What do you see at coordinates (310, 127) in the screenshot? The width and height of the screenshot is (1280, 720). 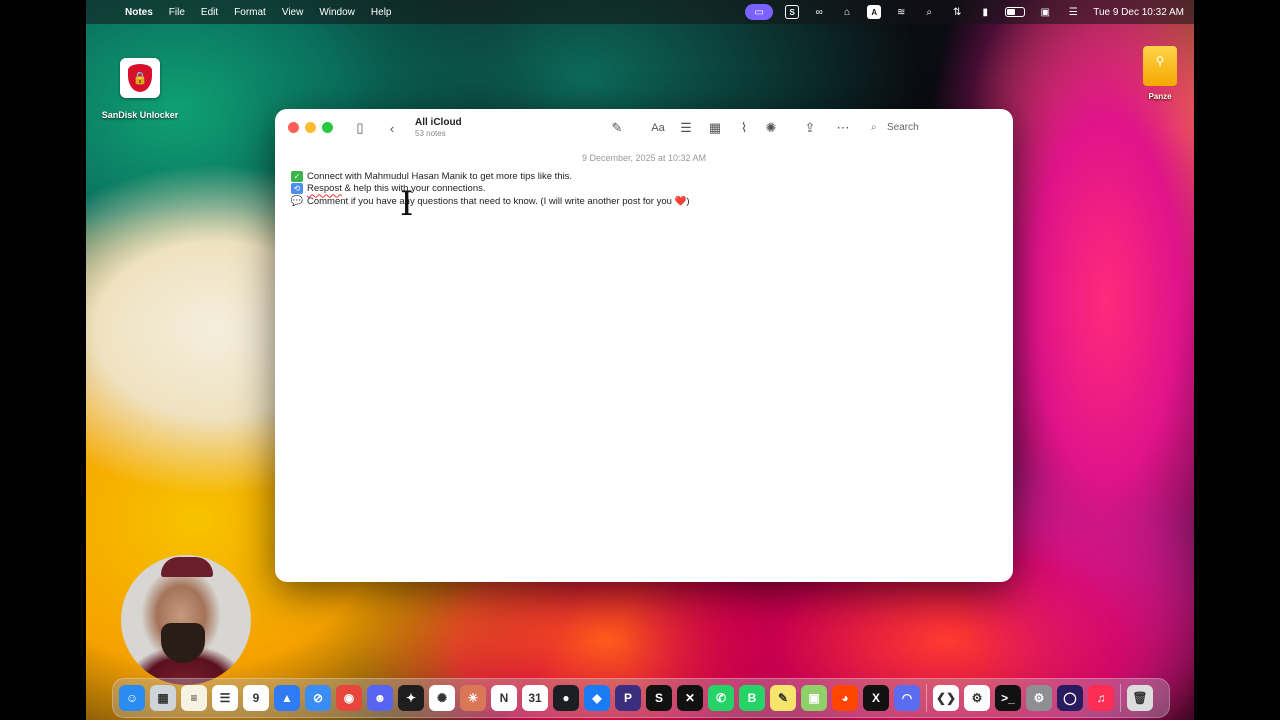 I see `minimize-window-button` at bounding box center [310, 127].